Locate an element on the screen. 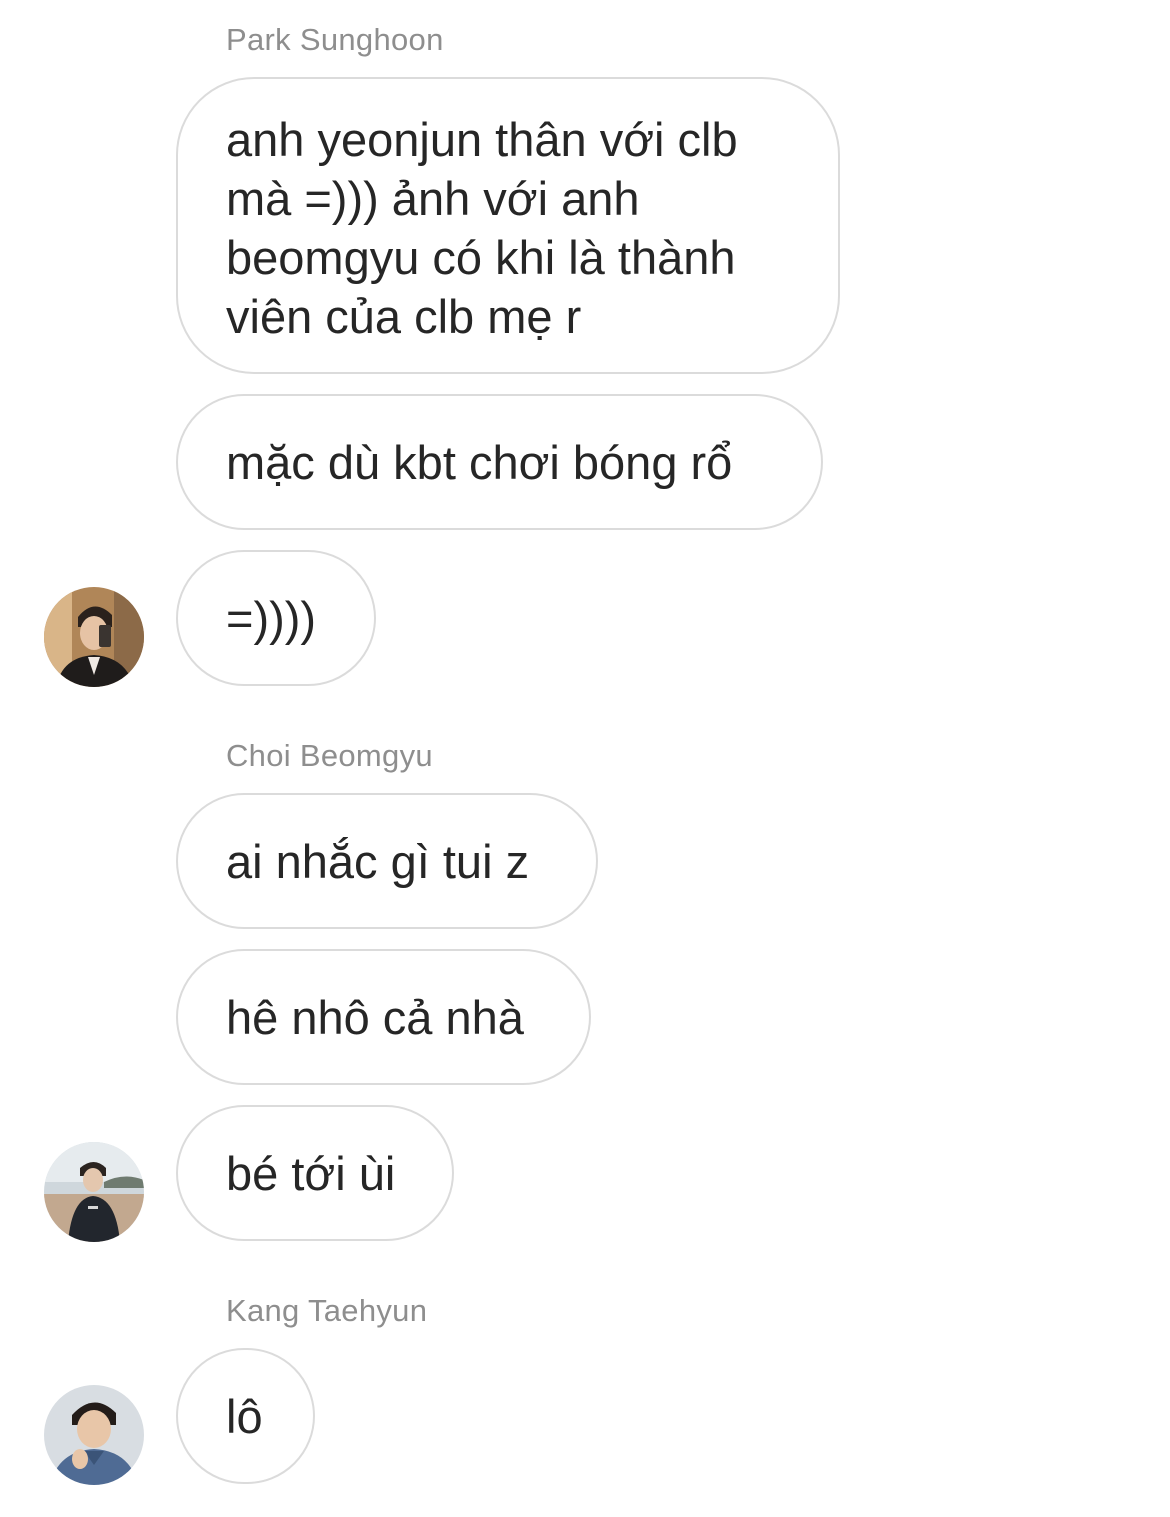 The image size is (1170, 1517). message-bubble: ai nhắc gì tui z is located at coordinates (387, 861).